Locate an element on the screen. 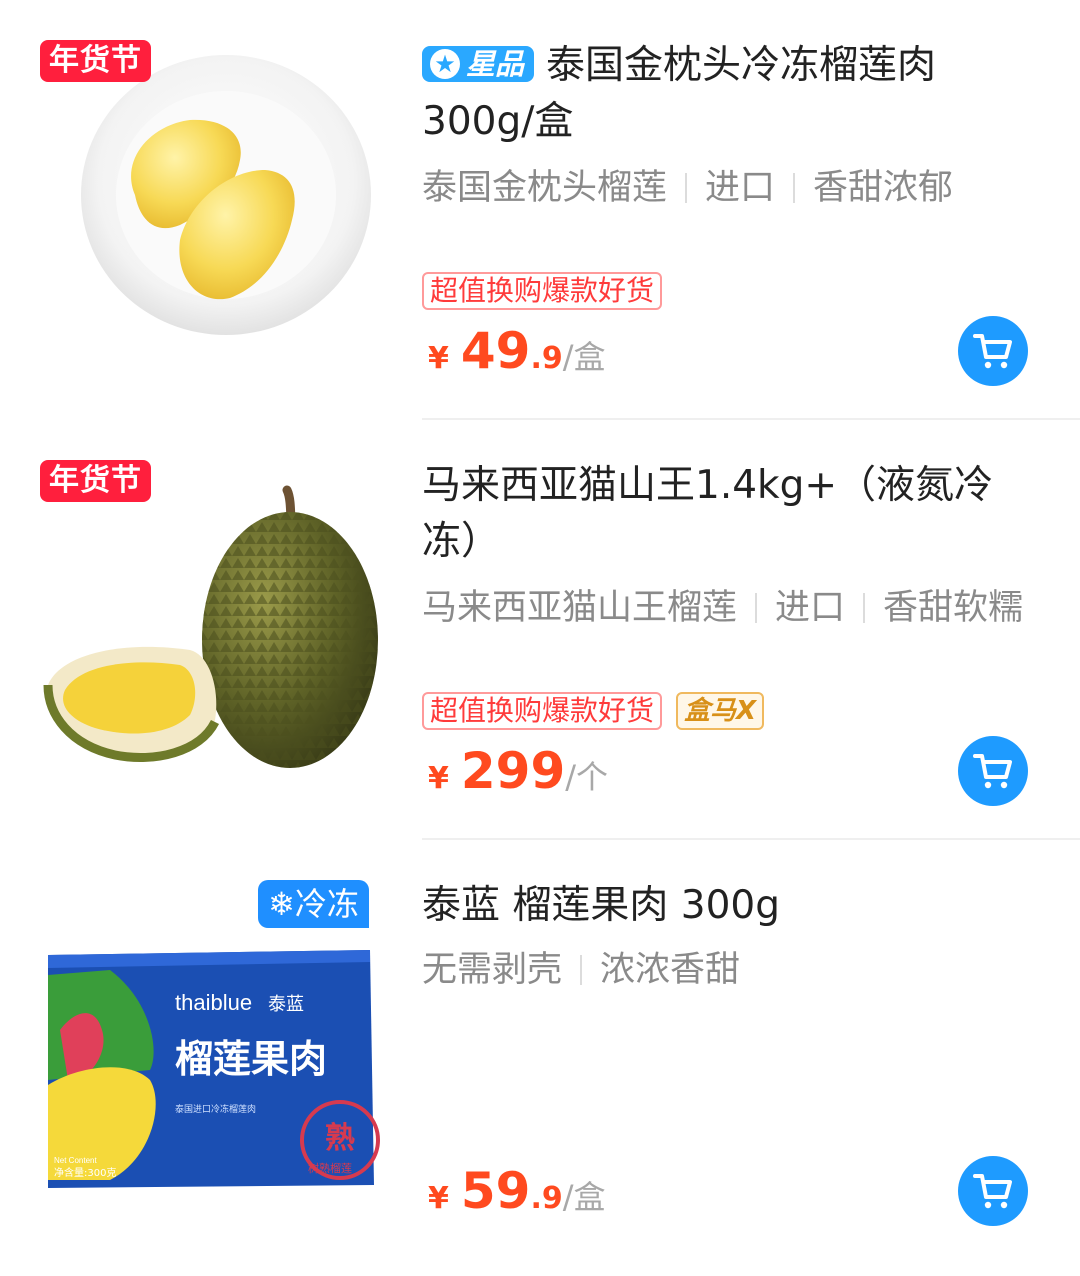 This screenshot has width=1080, height=1276. product-tags: 马来西亚猫山王榴莲 进口 香甜软糯 is located at coordinates (722, 608).